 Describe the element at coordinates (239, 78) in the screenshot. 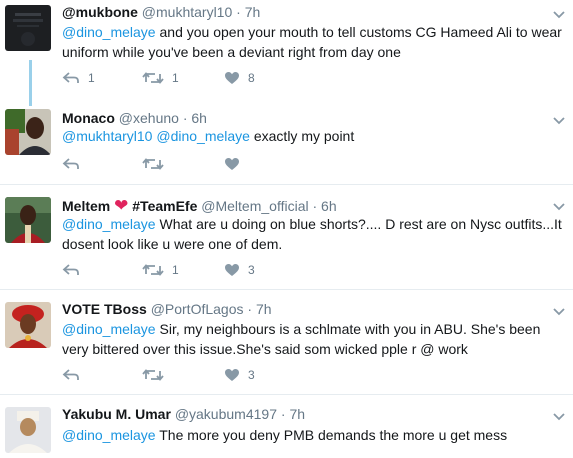

I see `like-button: 8` at that location.